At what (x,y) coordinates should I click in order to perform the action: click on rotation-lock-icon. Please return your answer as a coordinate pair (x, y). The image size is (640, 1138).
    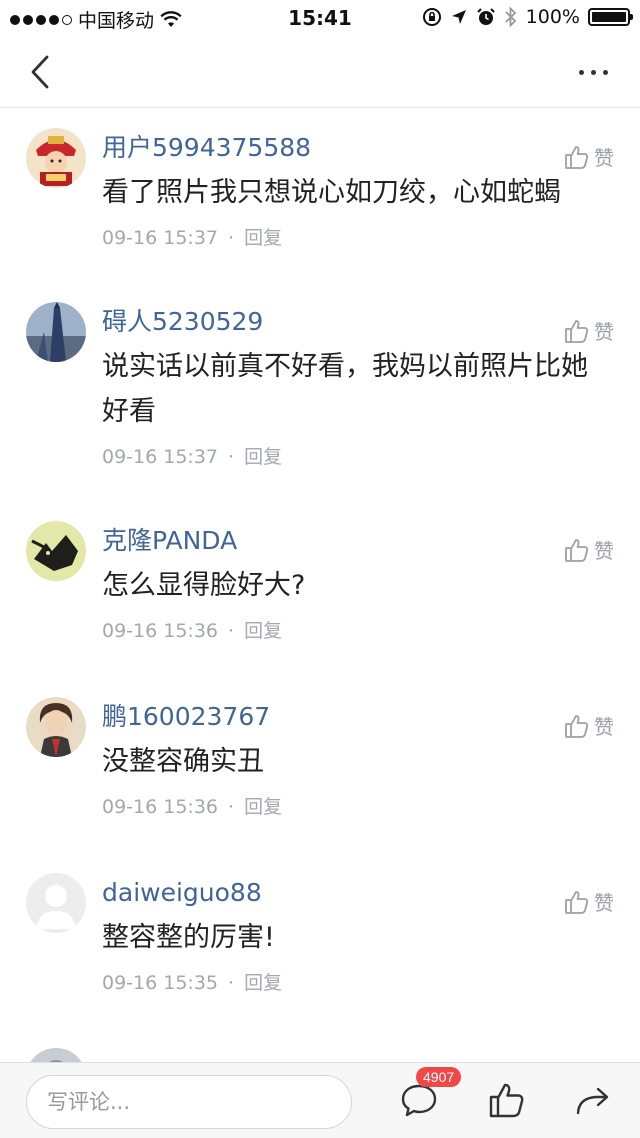
    Looking at the image, I should click on (431, 17).